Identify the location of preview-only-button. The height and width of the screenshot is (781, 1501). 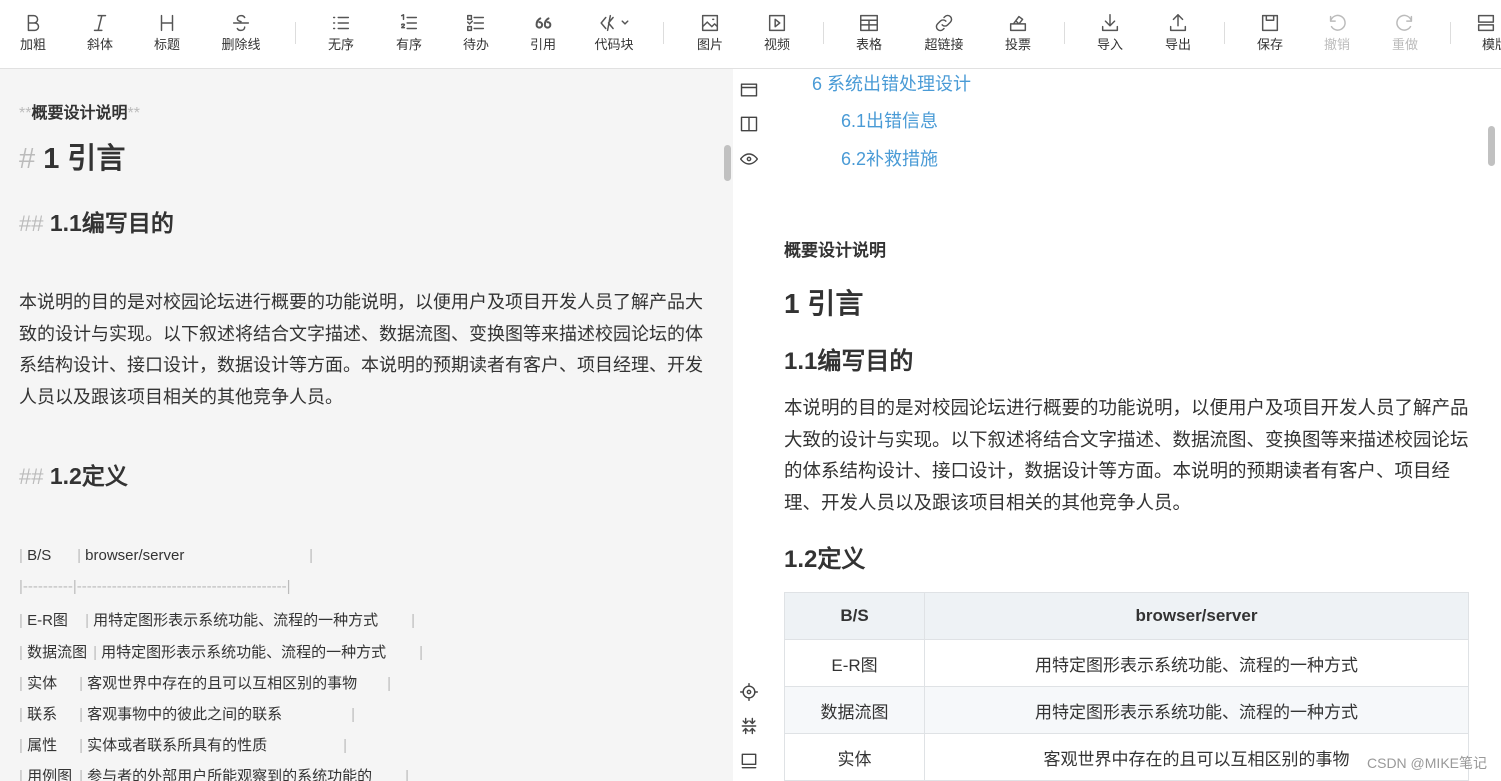
(749, 159).